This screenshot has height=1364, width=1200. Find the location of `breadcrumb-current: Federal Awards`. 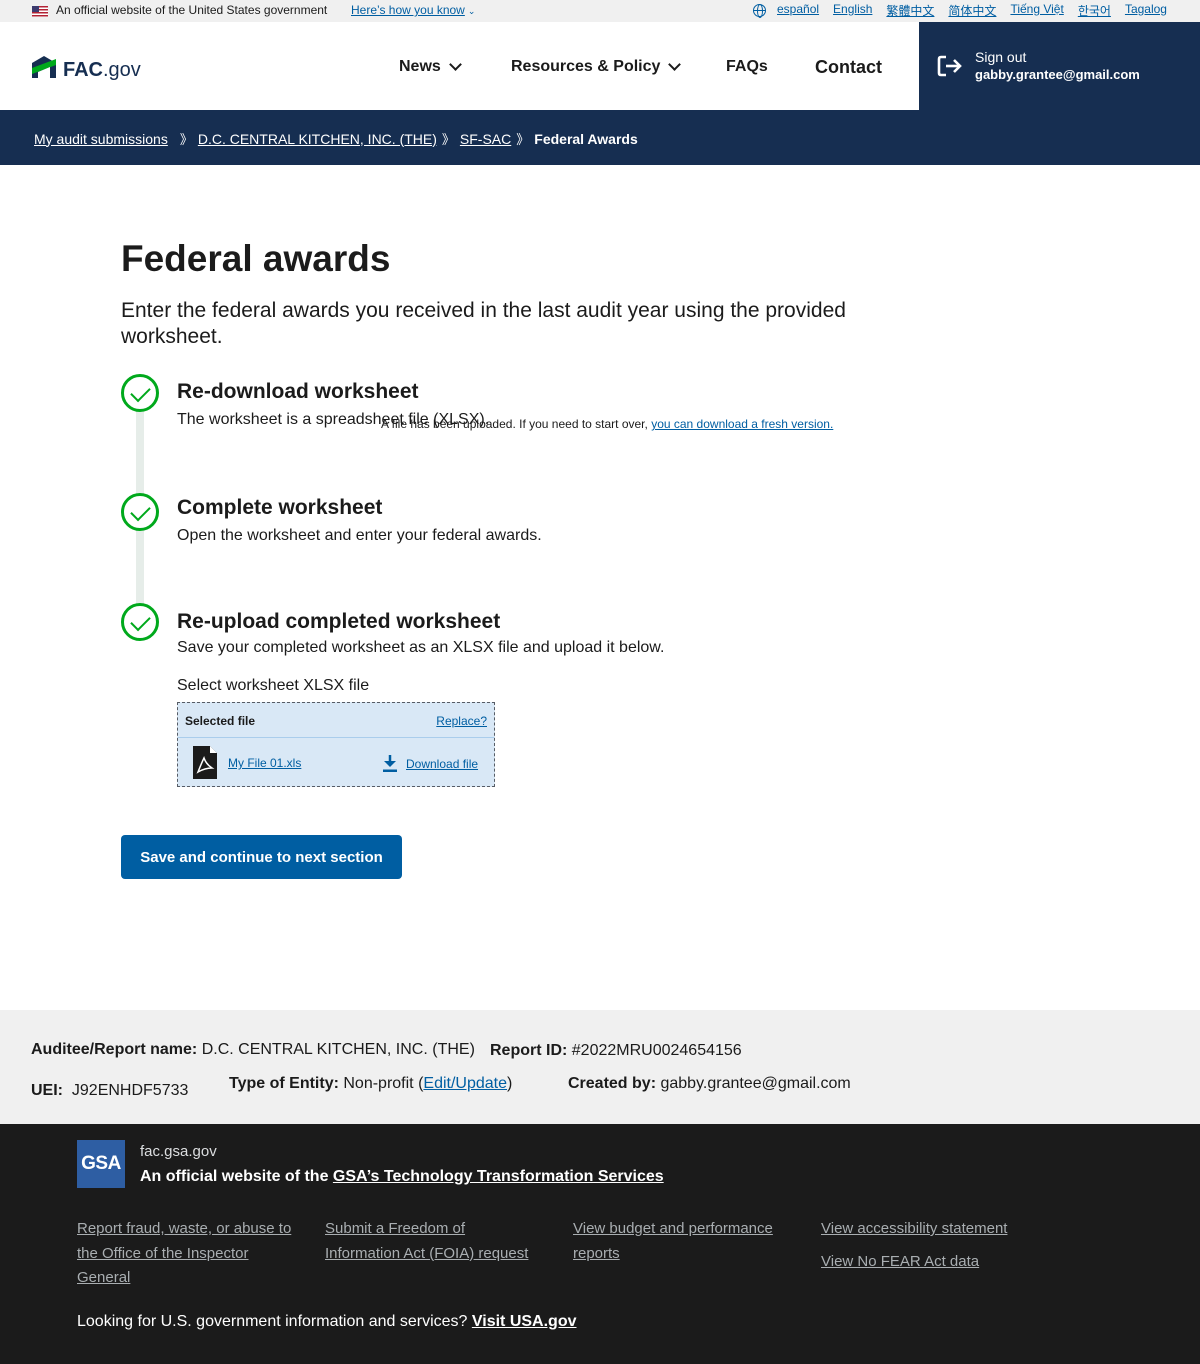

breadcrumb-current: Federal Awards is located at coordinates (586, 138).